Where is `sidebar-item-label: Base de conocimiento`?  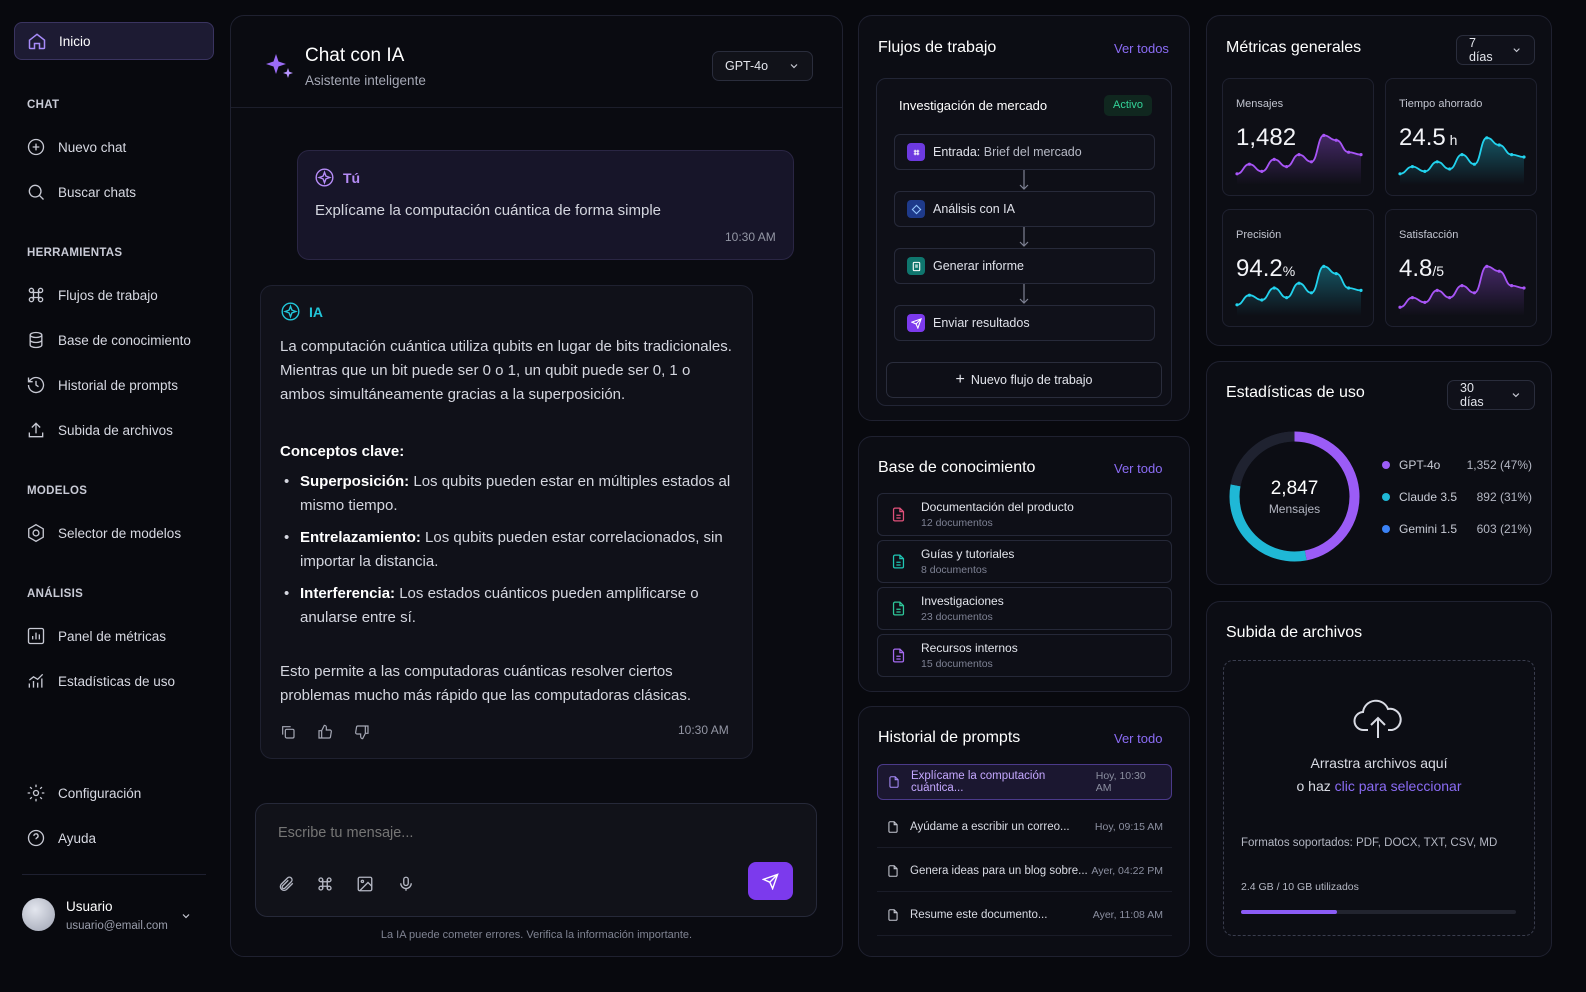 sidebar-item-label: Base de conocimiento is located at coordinates (124, 340).